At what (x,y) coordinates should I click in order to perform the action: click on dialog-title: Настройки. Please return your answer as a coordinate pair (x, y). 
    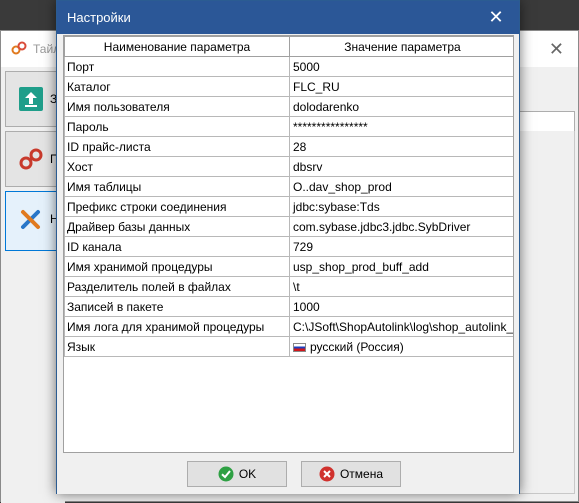
    Looking at the image, I should click on (99, 17).